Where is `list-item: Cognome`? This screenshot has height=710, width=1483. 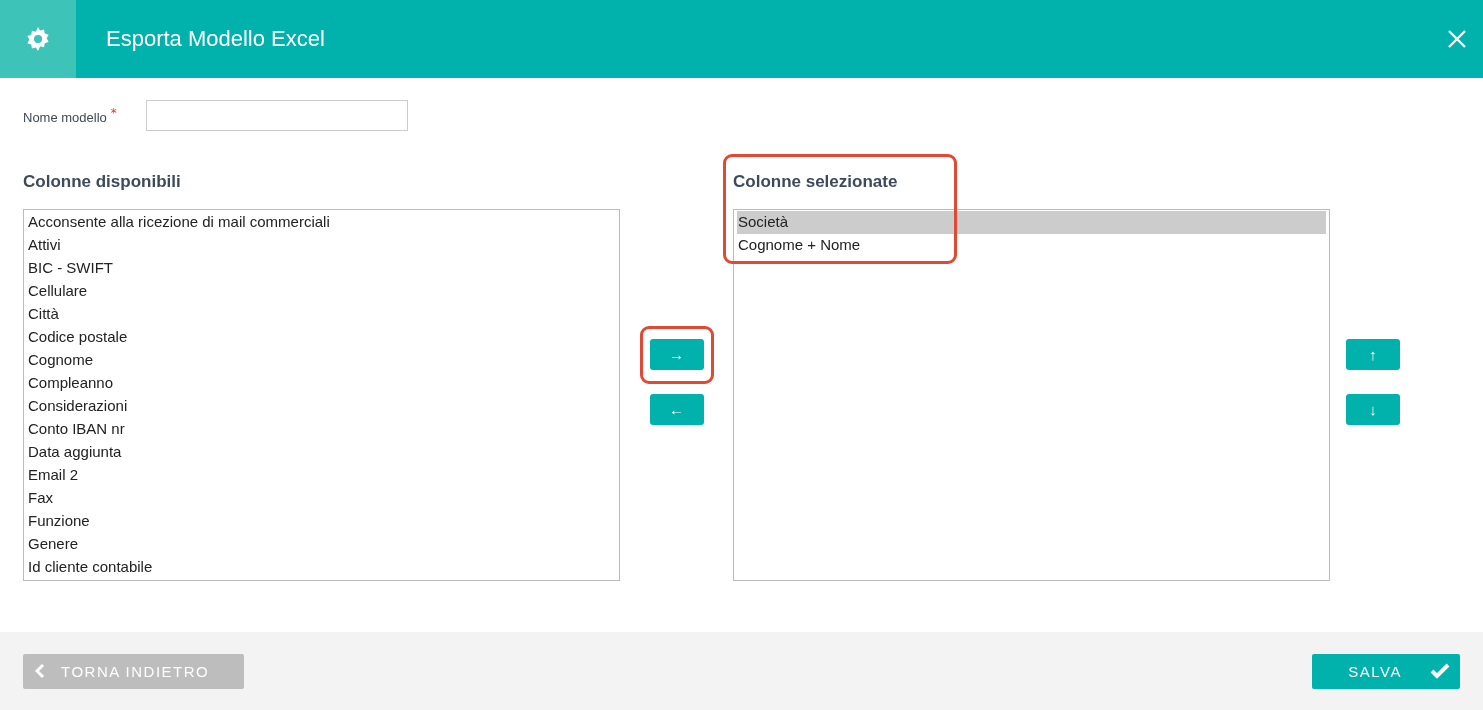
list-item: Cognome is located at coordinates (321, 360).